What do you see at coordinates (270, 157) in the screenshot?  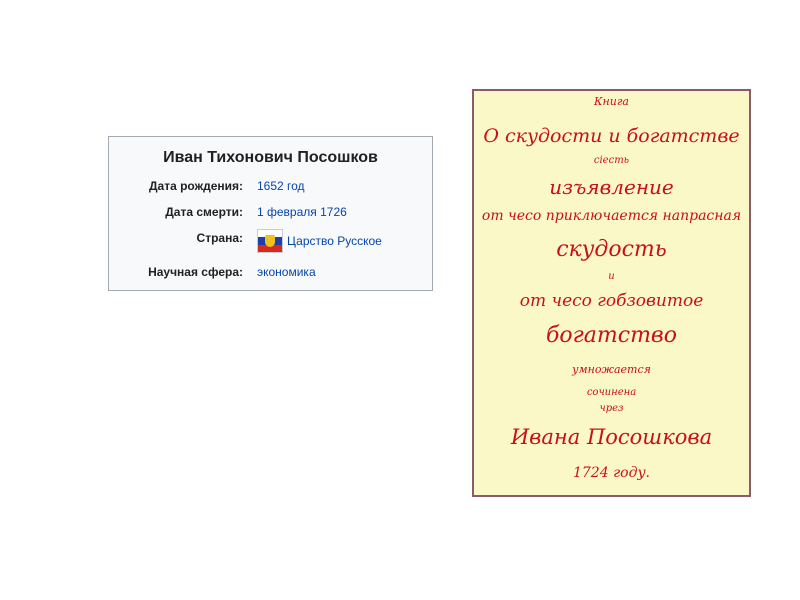 I see `infobox-title: Иван Тихонович Посошков` at bounding box center [270, 157].